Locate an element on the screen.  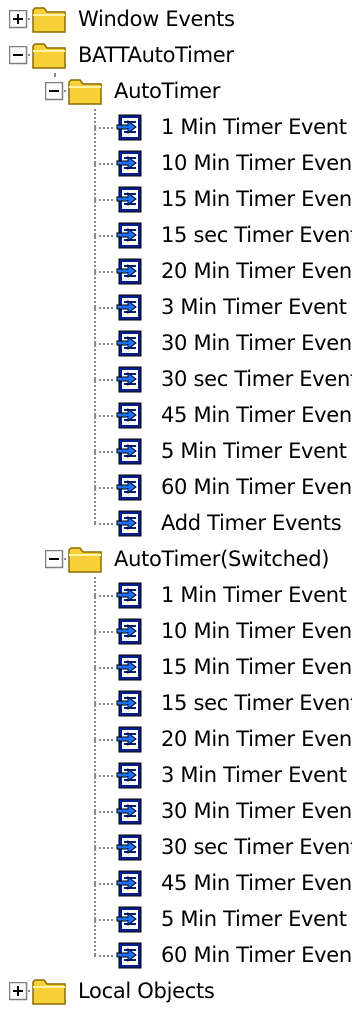
tree-node-label: AutoTimer(Switched) is located at coordinates (222, 559).